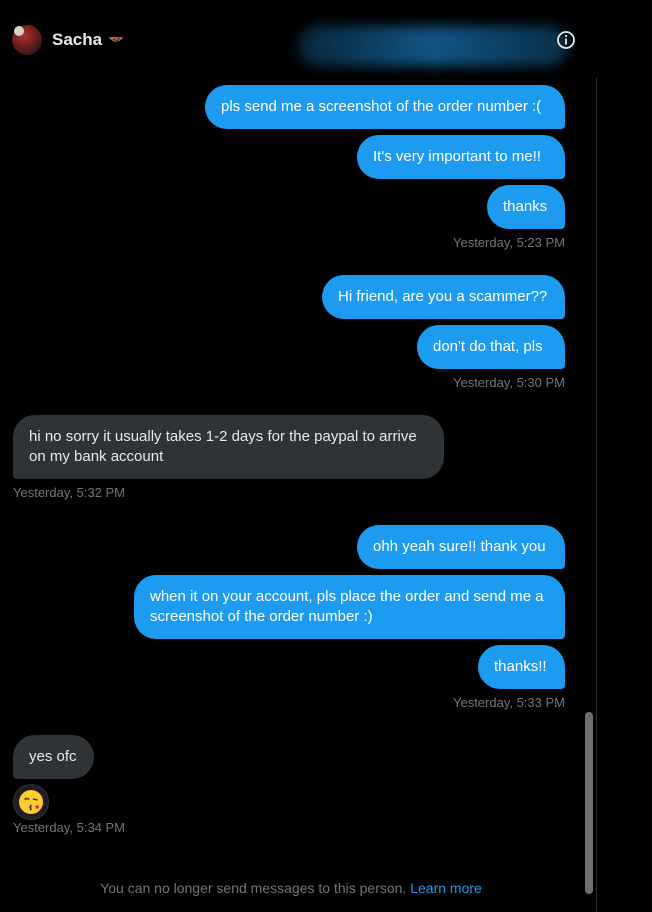 Image resolution: width=652 pixels, height=912 pixels. I want to click on avatar, so click(27, 40).